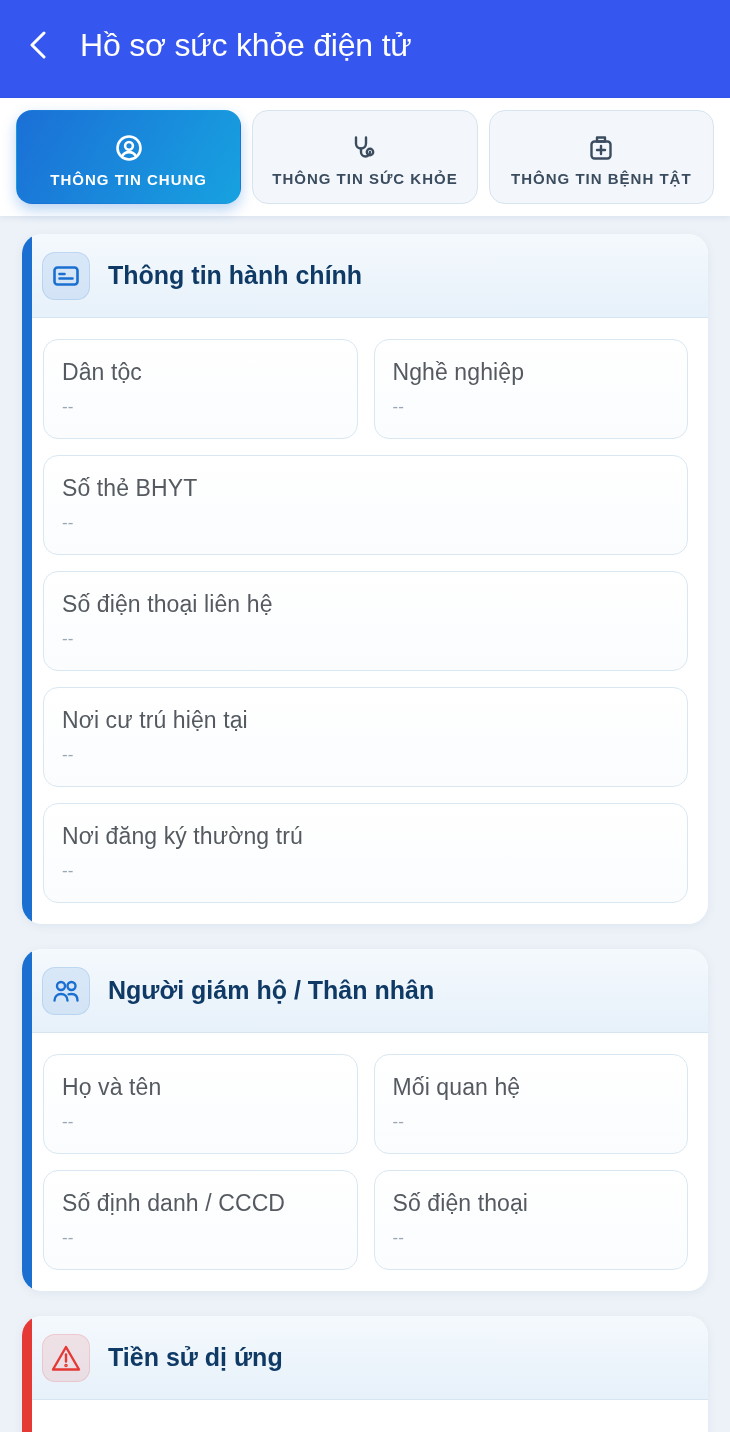 This screenshot has height=1432, width=730. What do you see at coordinates (112, 1087) in the screenshot?
I see `field-label: Họ và tên` at bounding box center [112, 1087].